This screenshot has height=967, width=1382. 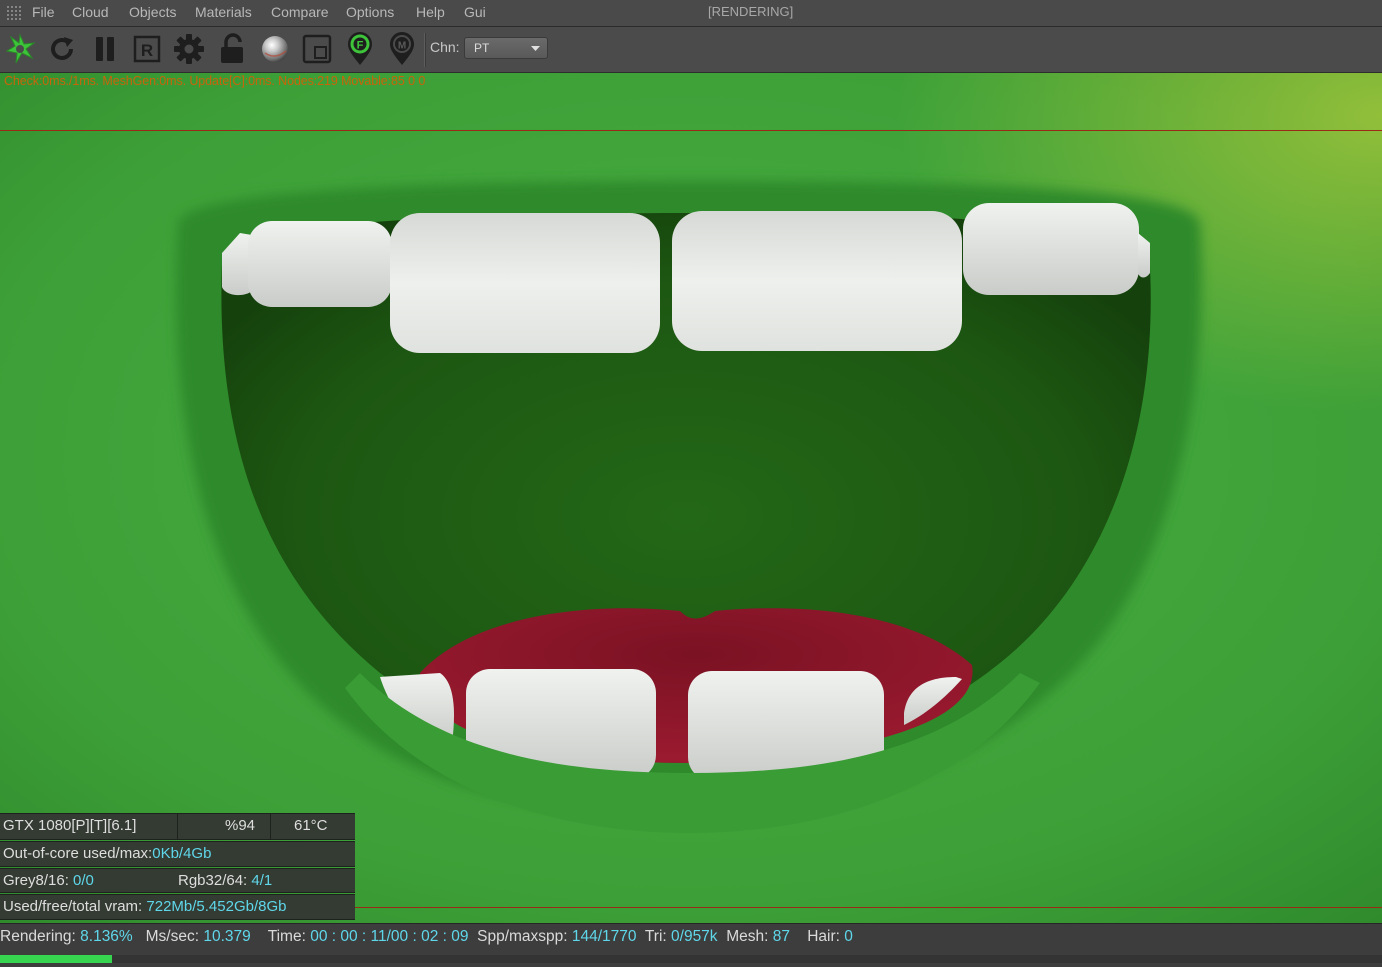 What do you see at coordinates (215, 880) in the screenshot?
I see `rgb-texture-label: Rgb32/64:` at bounding box center [215, 880].